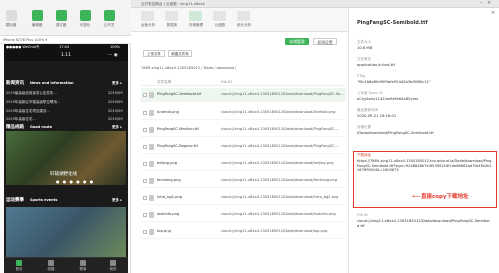 This screenshot has height=273, width=499. What do you see at coordinates (11, 15) in the screenshot?
I see `simulator-icon` at bounding box center [11, 15].